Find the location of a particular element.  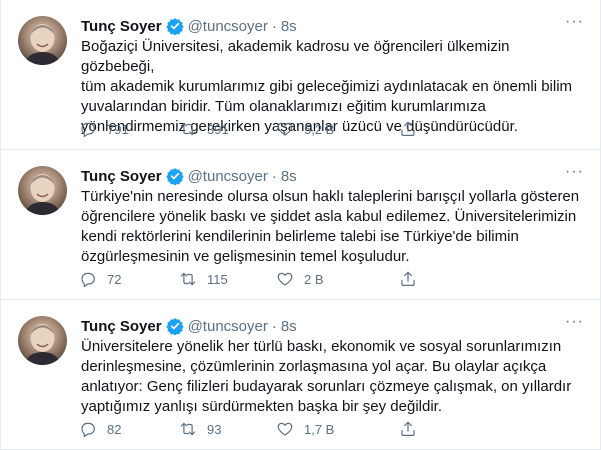

like-button: 5,2 B is located at coordinates (305, 129).